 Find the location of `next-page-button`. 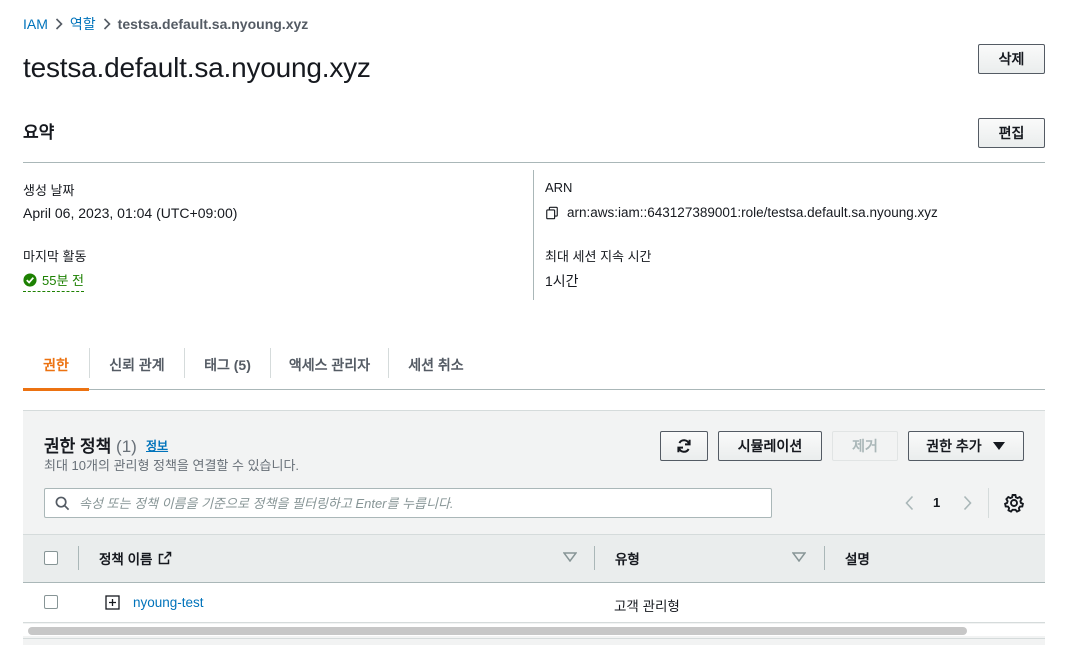

next-page-button is located at coordinates (967, 503).